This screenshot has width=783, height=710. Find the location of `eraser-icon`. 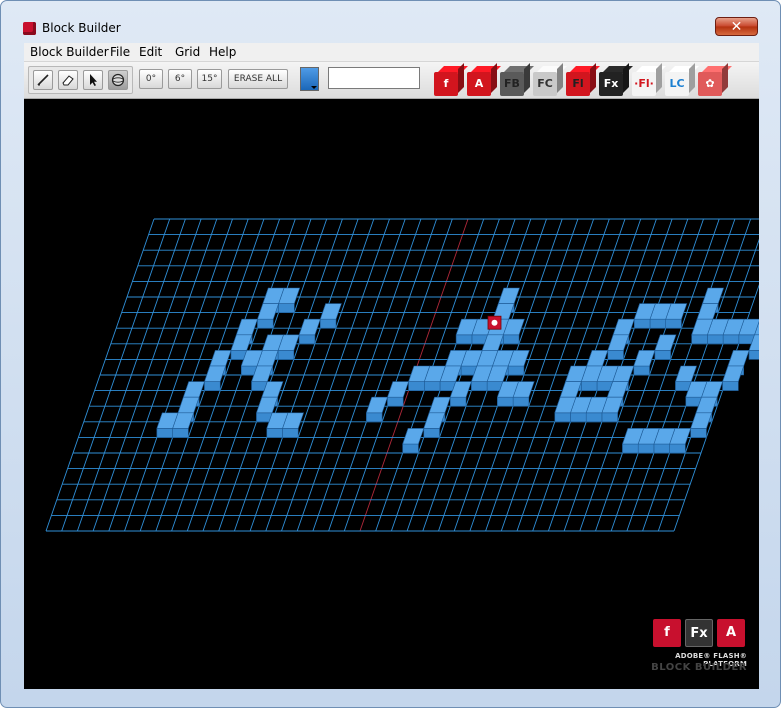

eraser-icon is located at coordinates (68, 80).